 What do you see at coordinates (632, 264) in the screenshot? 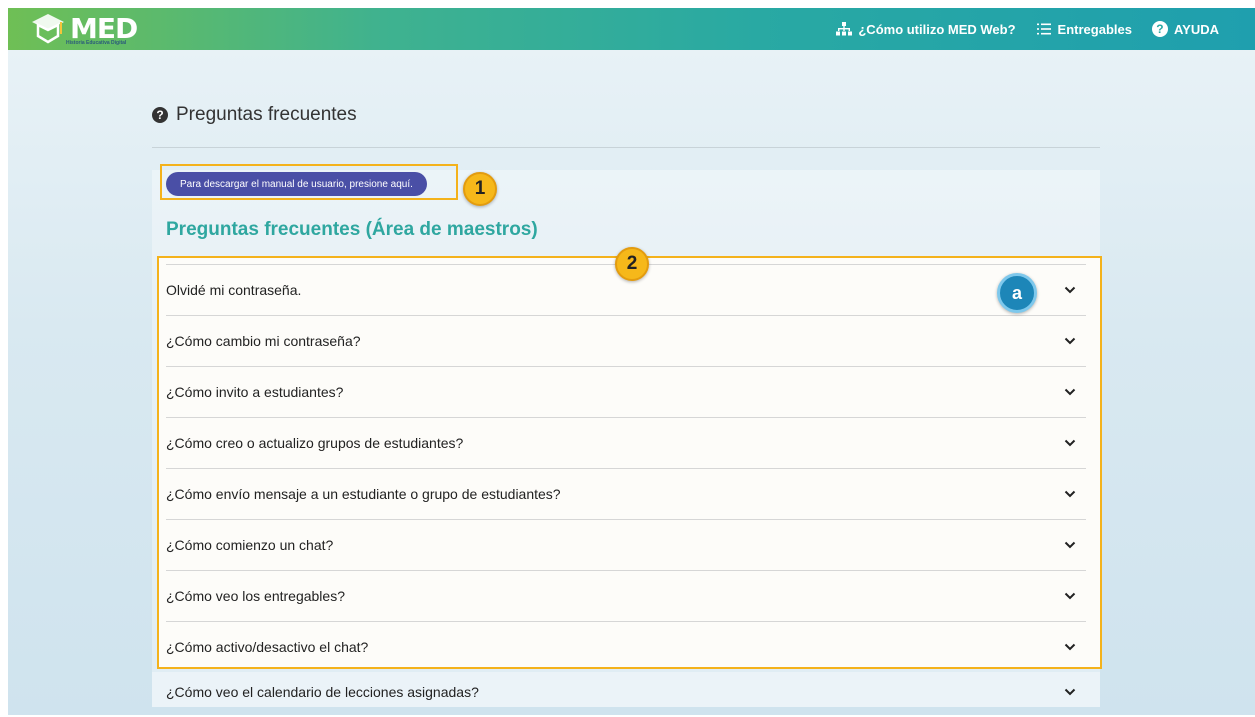
I see `annotation-badge-2: 2` at bounding box center [632, 264].